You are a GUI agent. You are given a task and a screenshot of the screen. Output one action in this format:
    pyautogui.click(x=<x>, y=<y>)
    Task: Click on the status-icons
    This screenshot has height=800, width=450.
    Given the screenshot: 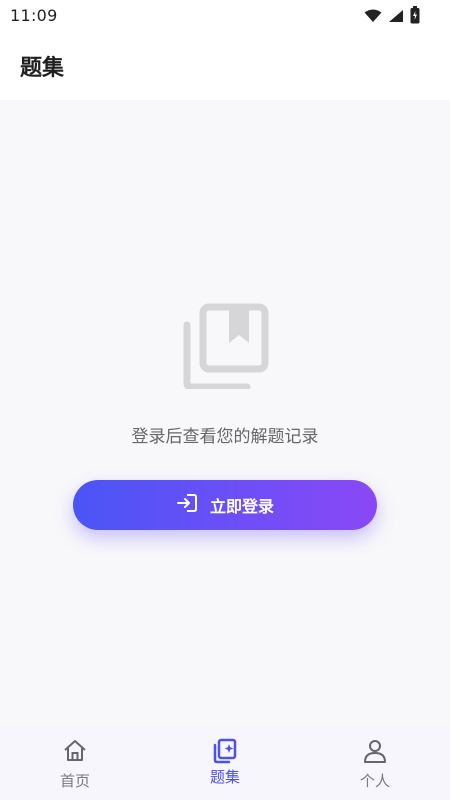 What is the action you would take?
    pyautogui.click(x=392, y=17)
    